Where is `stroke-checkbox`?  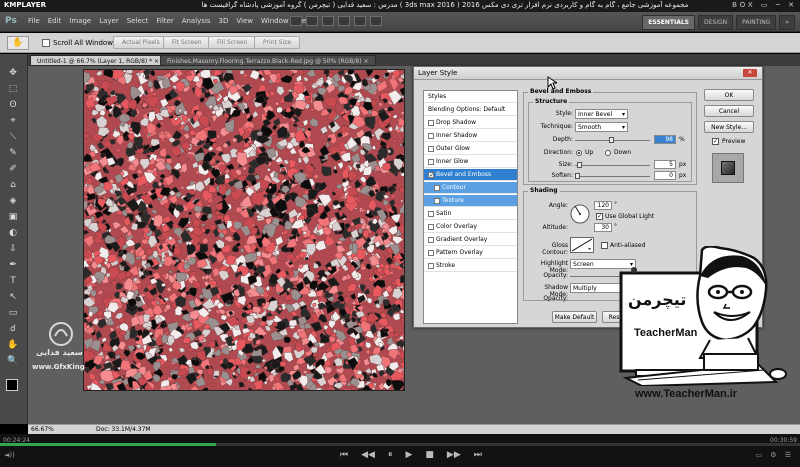
stroke-checkbox is located at coordinates (431, 265).